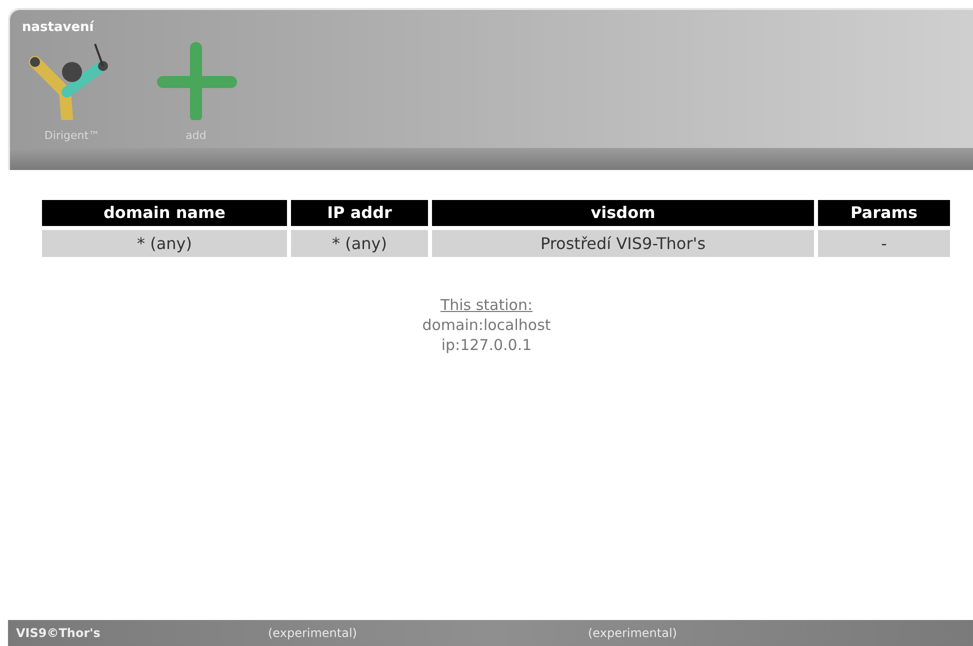  Describe the element at coordinates (623, 243) in the screenshot. I see `table-cell: Prostředí VIS9-Thor's` at that location.